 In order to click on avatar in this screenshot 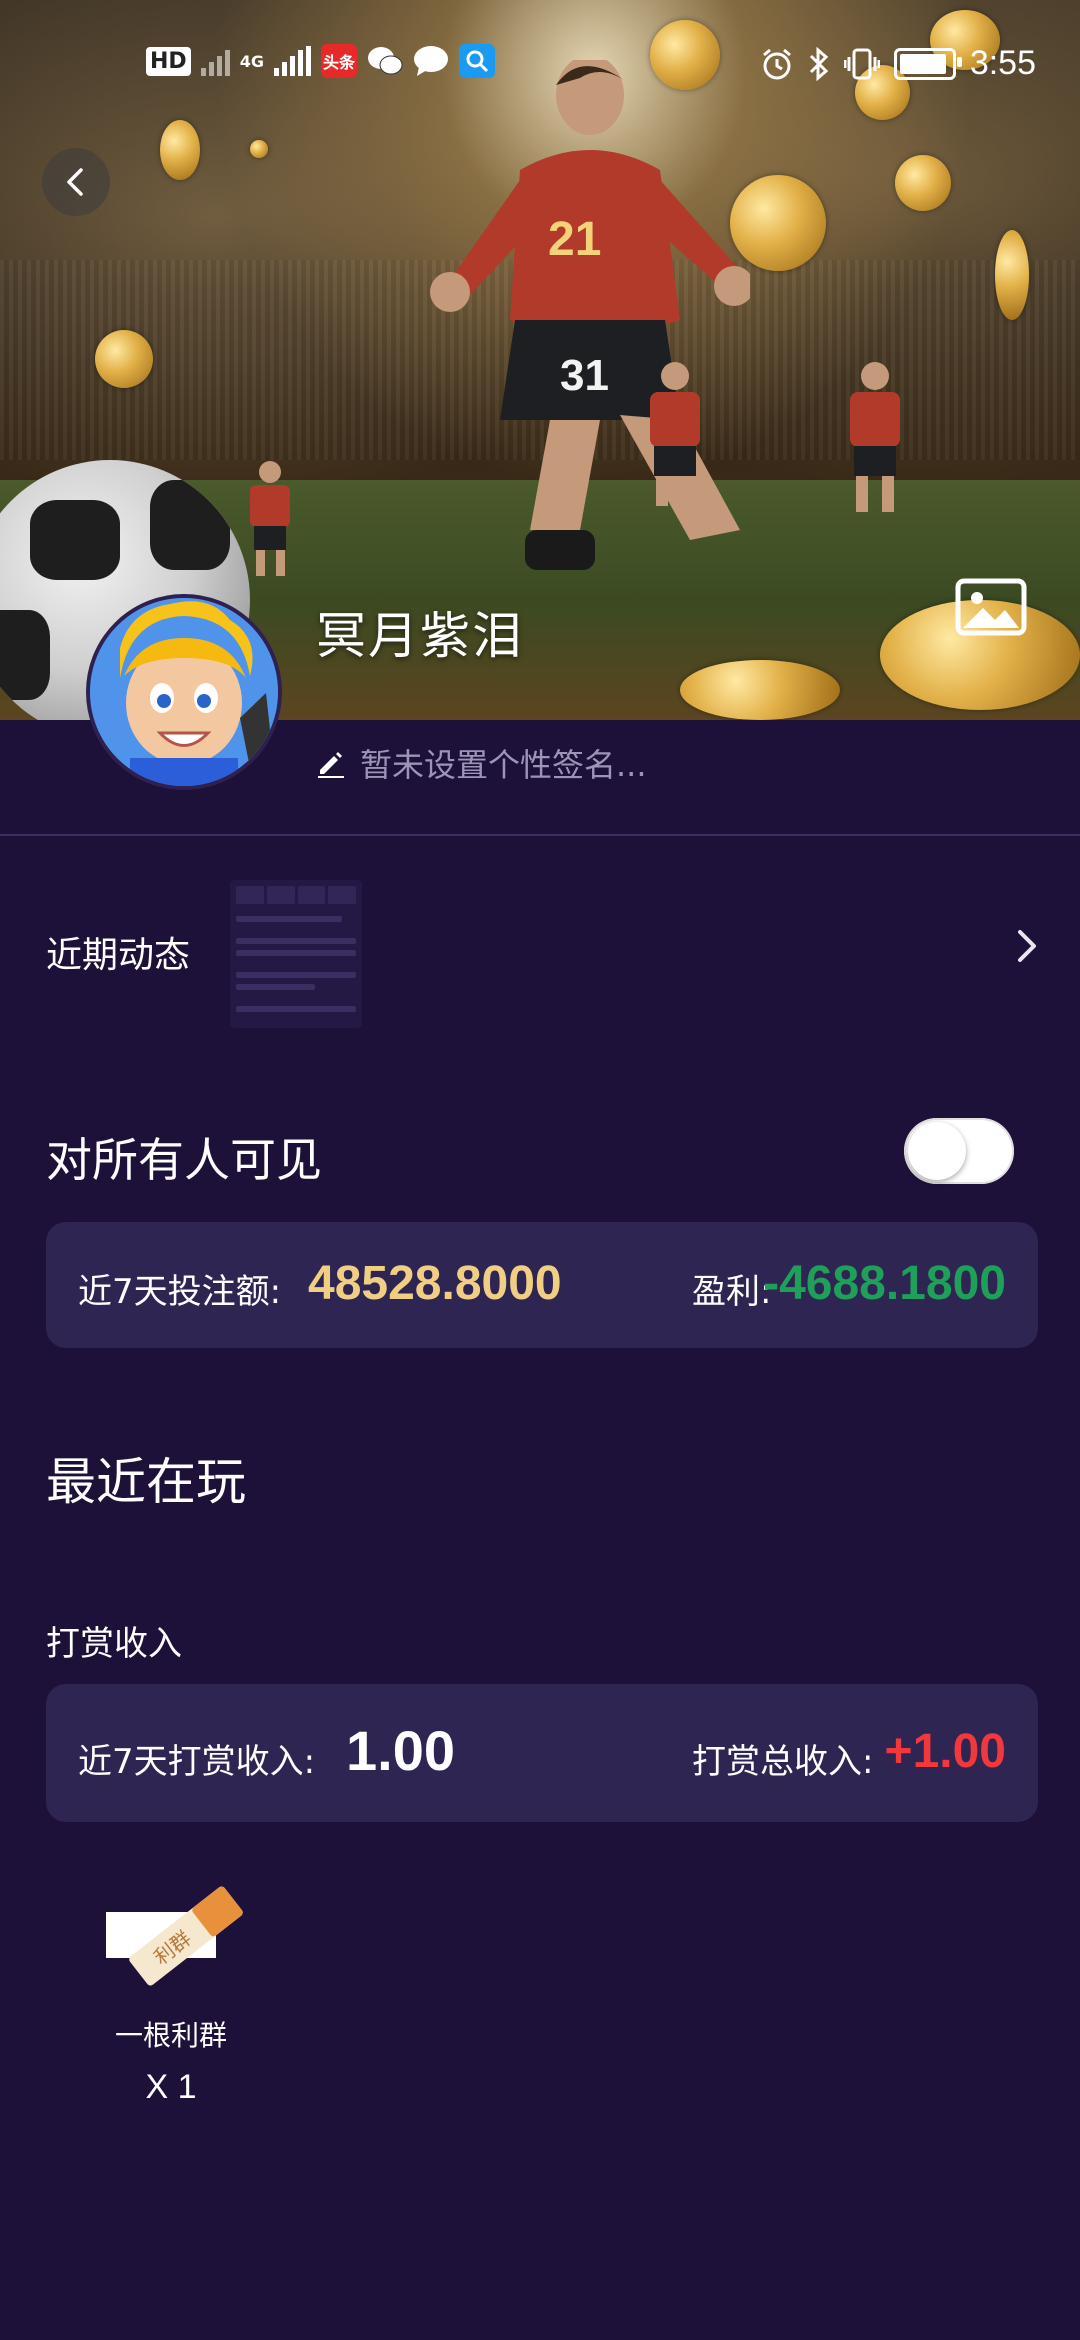, I will do `click(184, 692)`.